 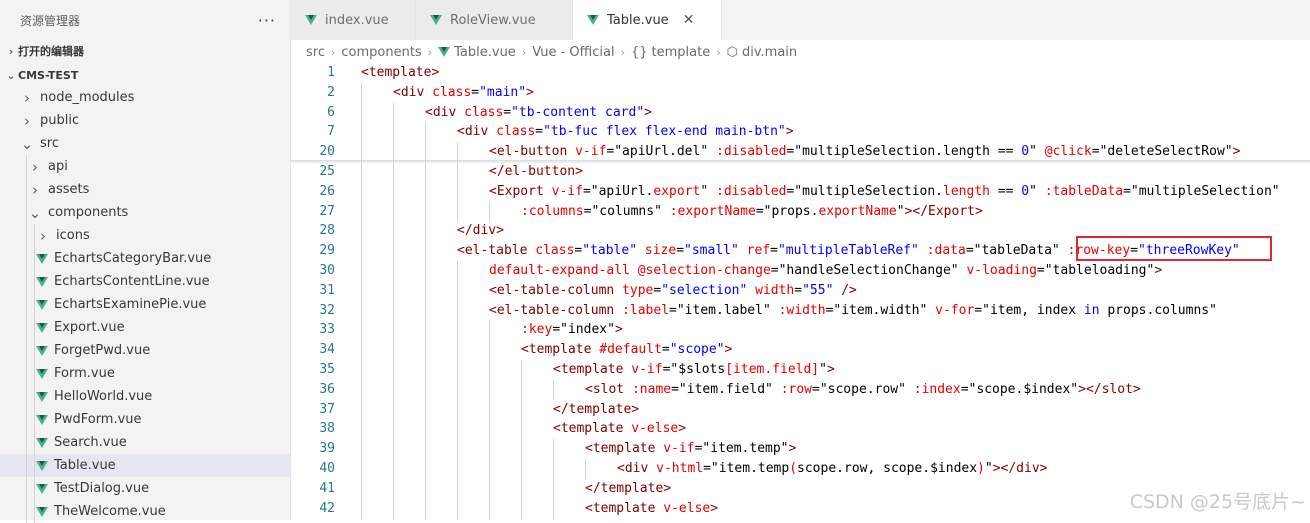 I want to click on folder-item: › api, so click(x=145, y=166).